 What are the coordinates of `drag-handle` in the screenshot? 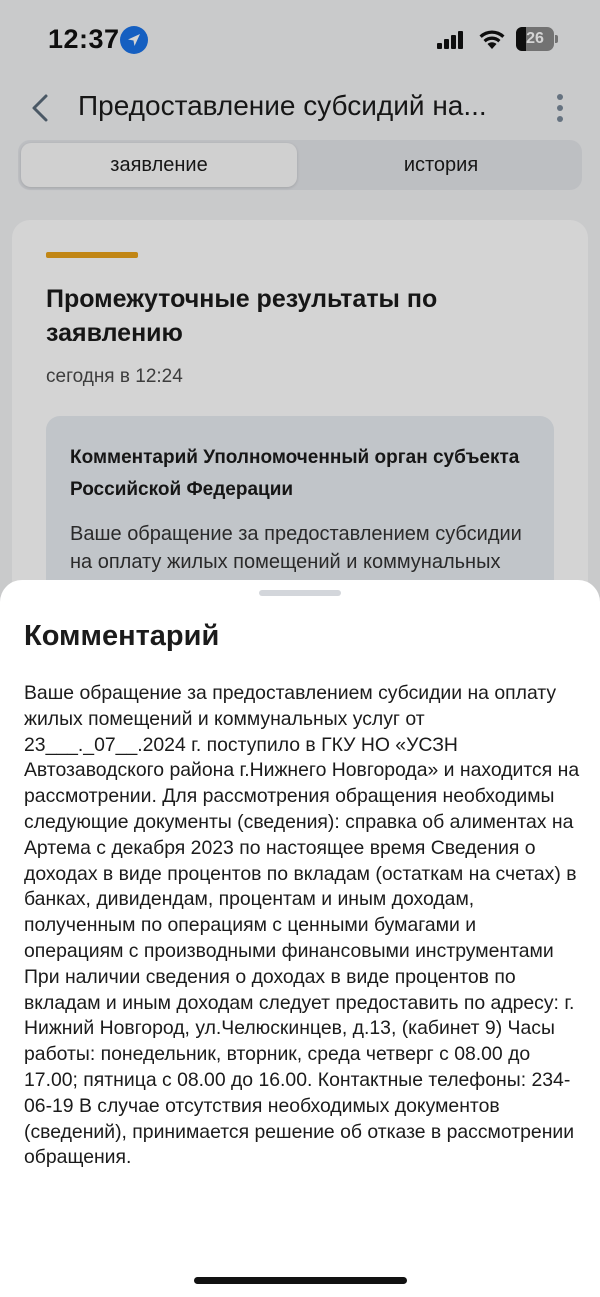 It's located at (300, 593).